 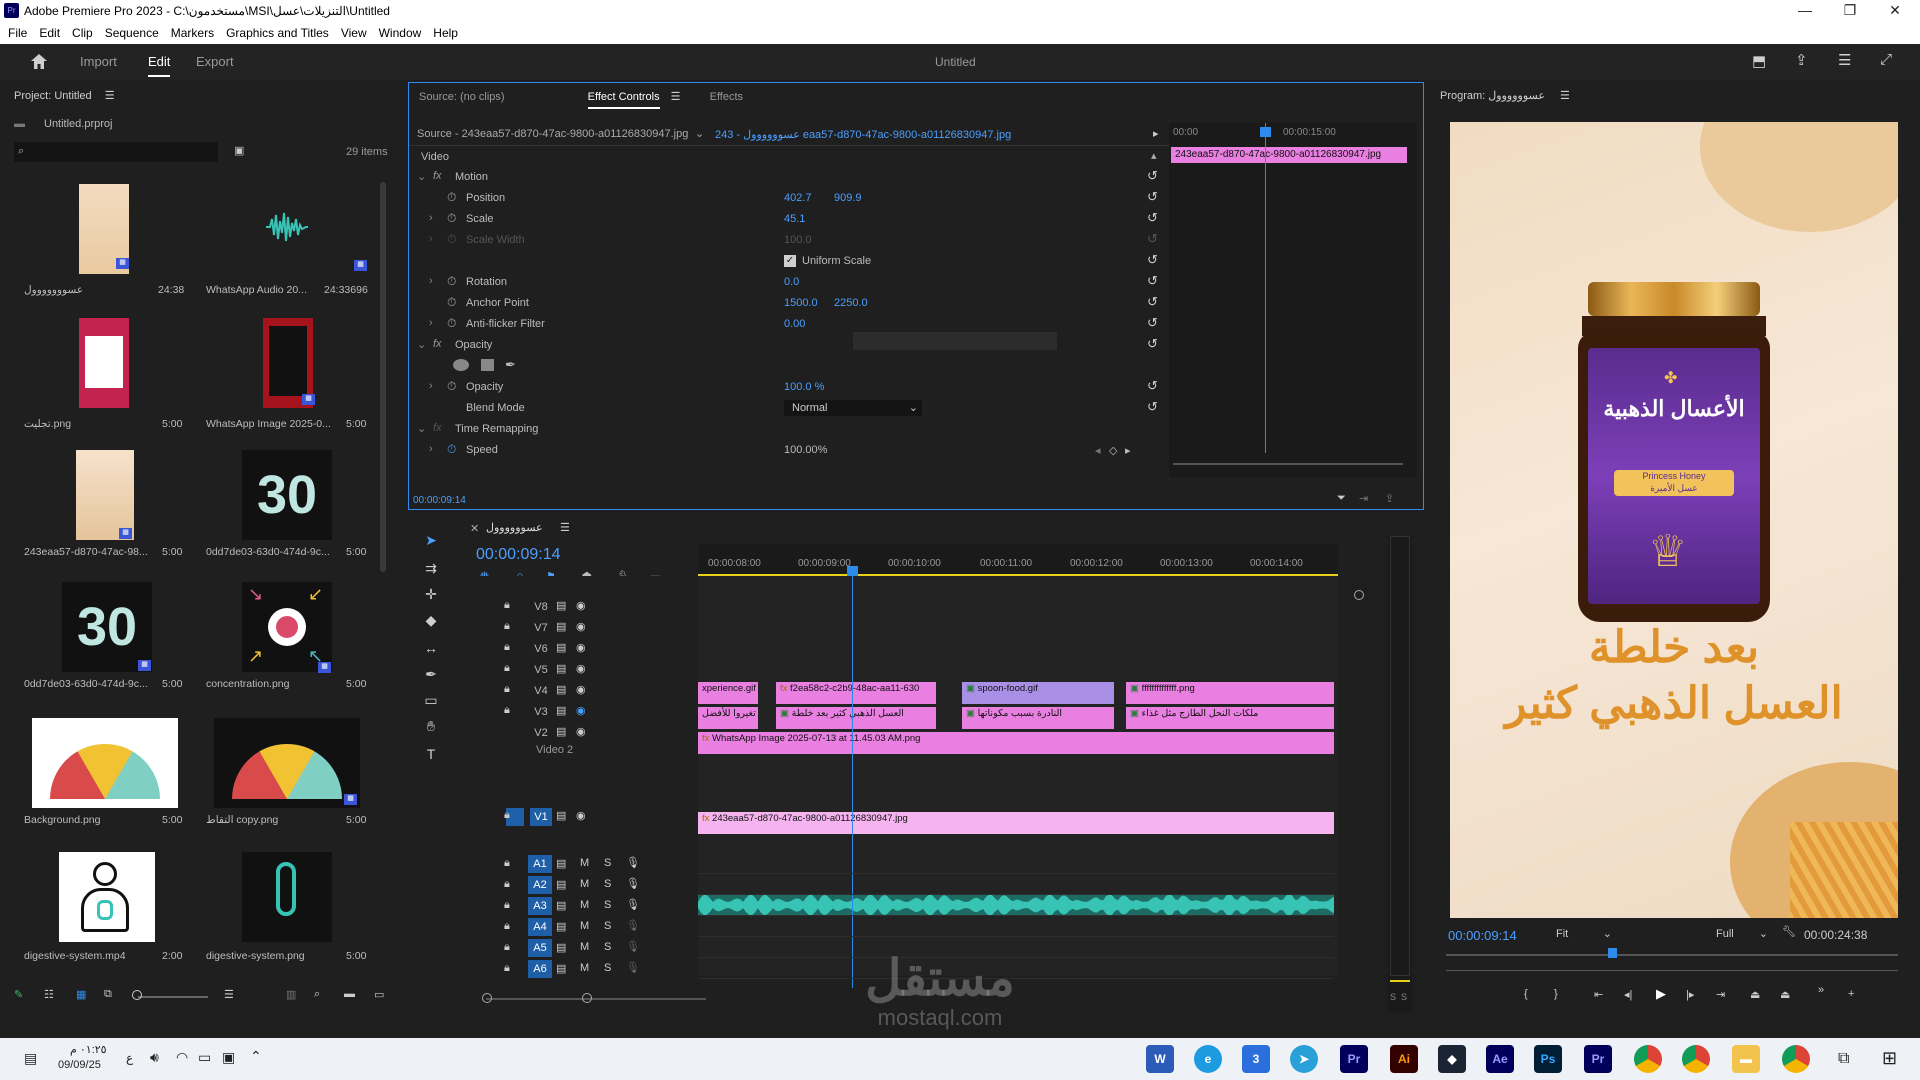 I want to click on illustrator-icon: Ai, so click(x=1404, y=1059).